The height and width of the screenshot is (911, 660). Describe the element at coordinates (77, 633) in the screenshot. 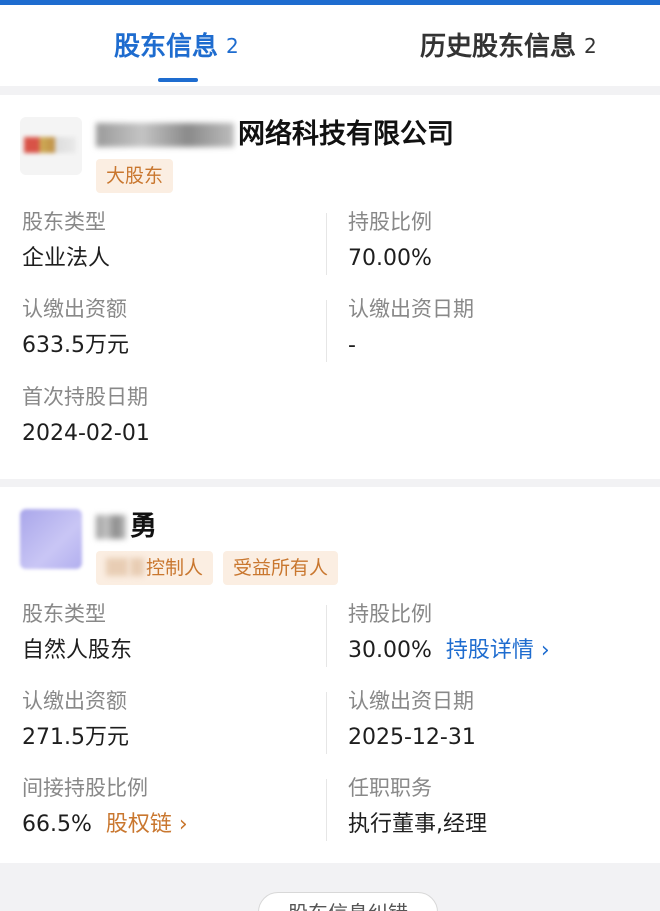

I see `shareholder-type: 股东类型 自然人股东` at that location.